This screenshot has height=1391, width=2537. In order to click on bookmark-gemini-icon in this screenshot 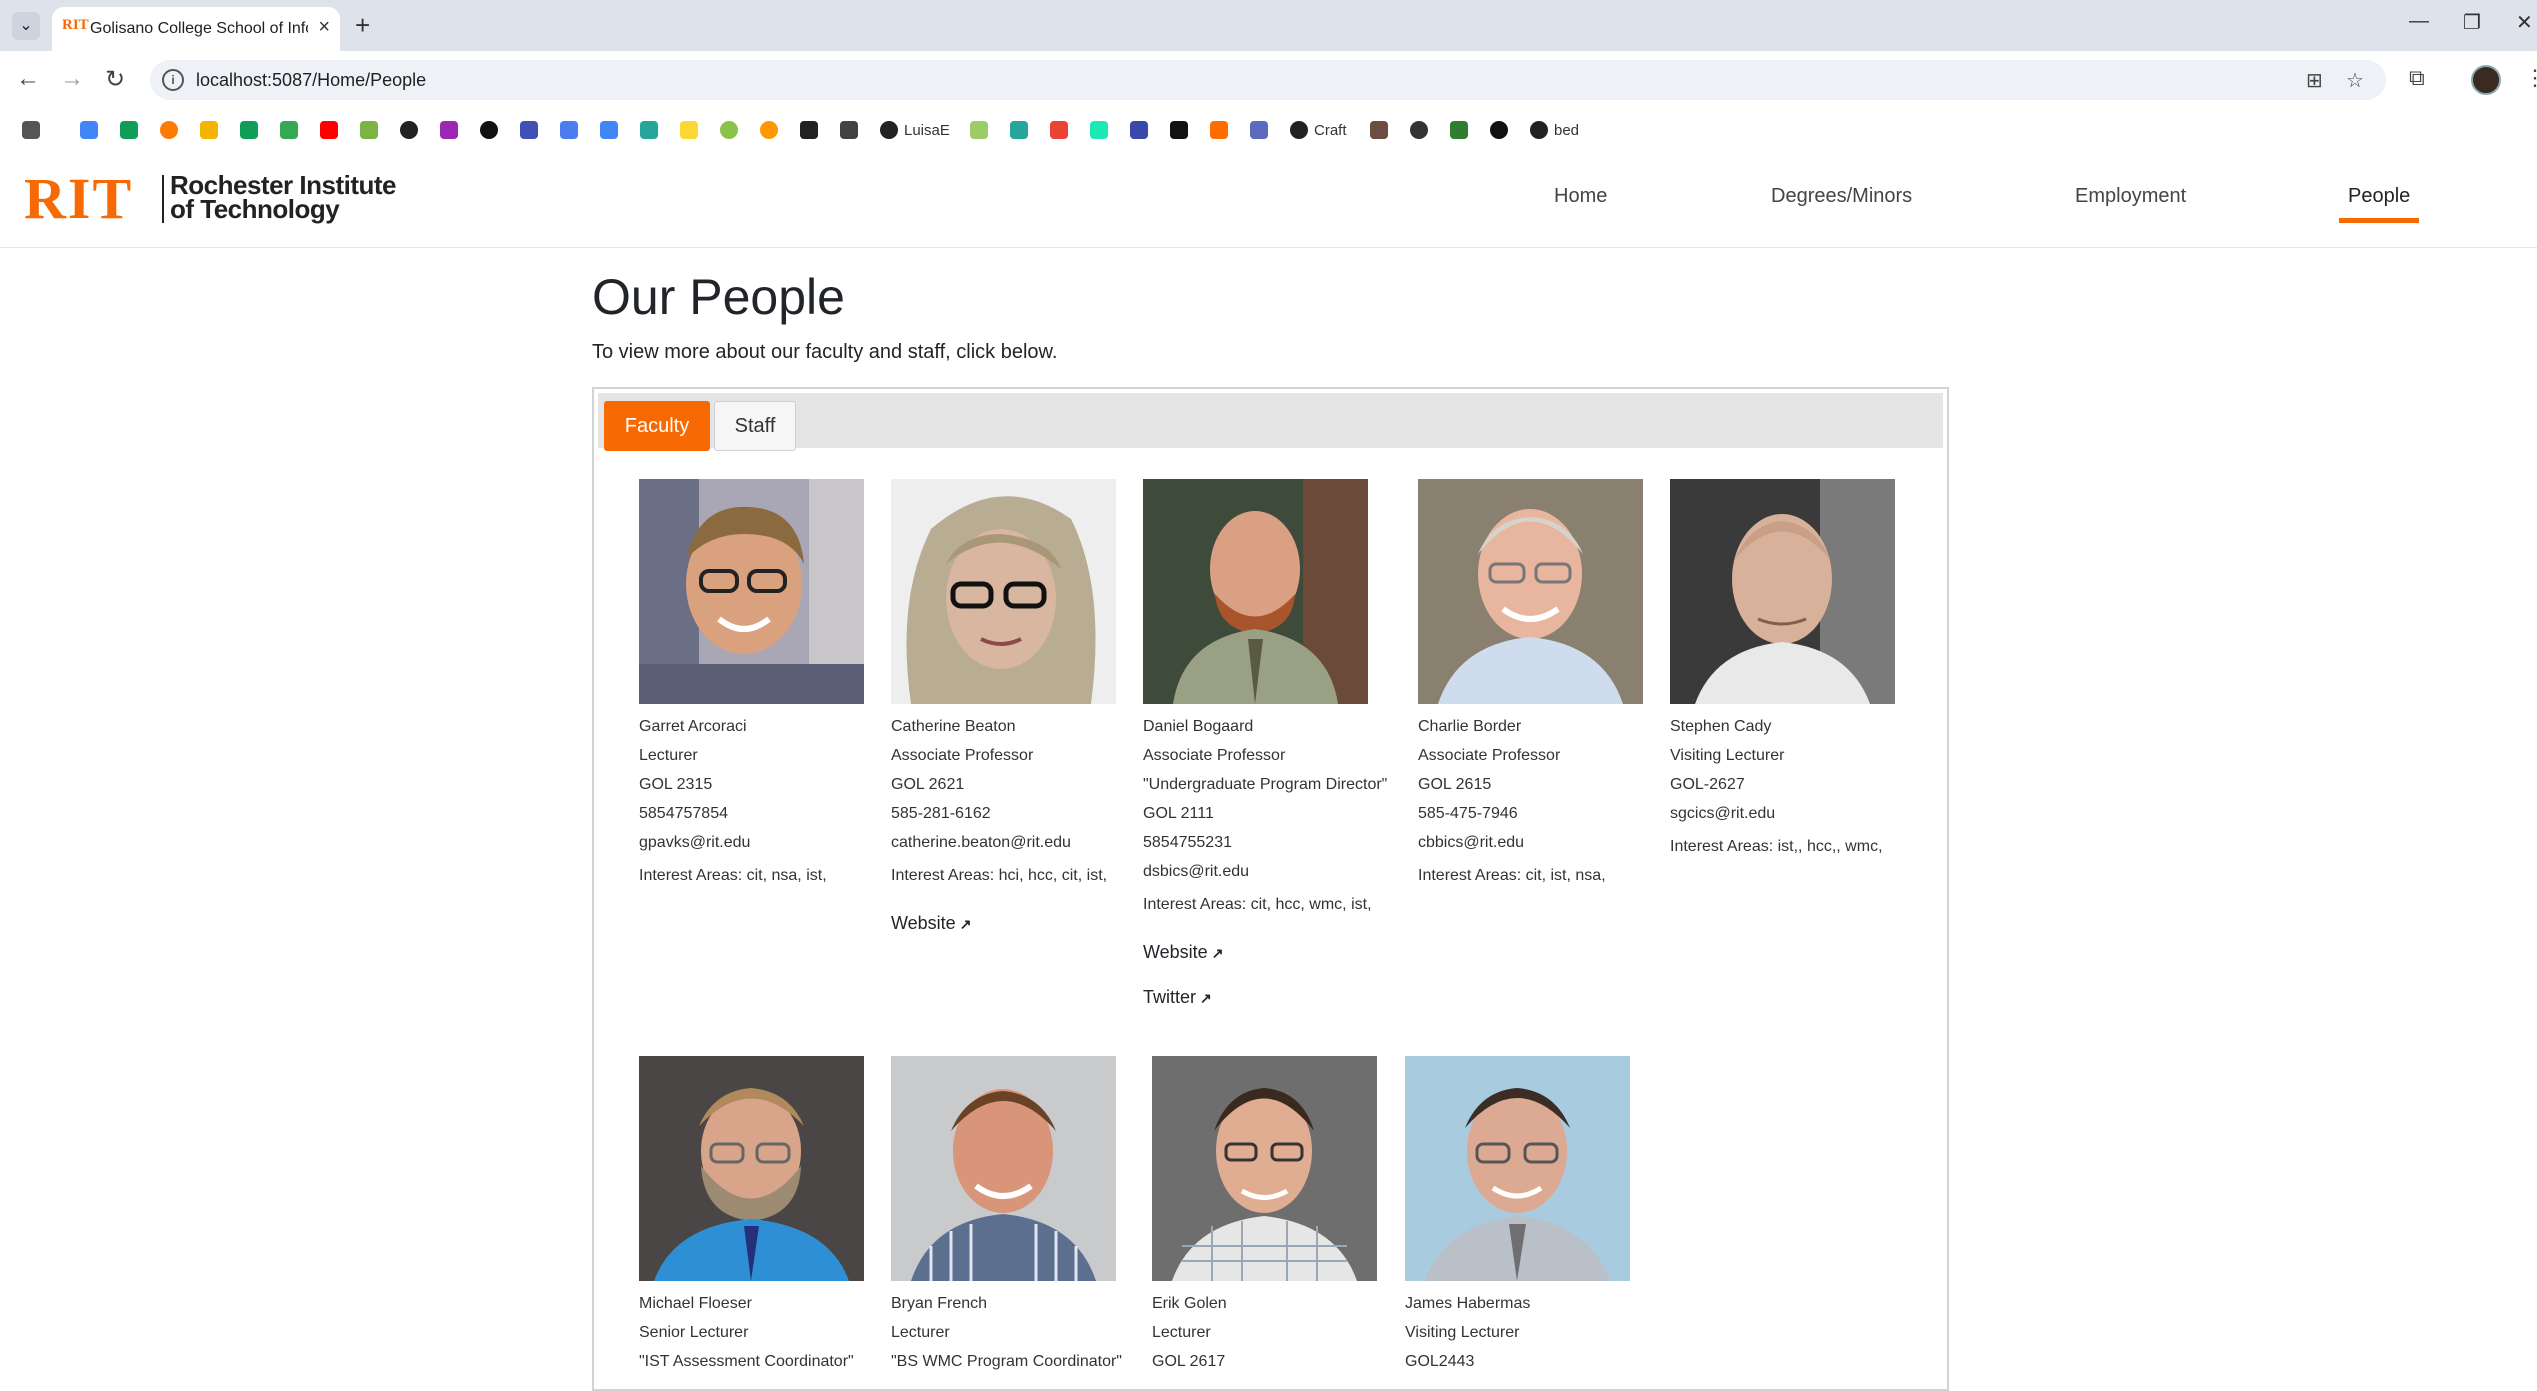, I will do `click(572, 130)`.